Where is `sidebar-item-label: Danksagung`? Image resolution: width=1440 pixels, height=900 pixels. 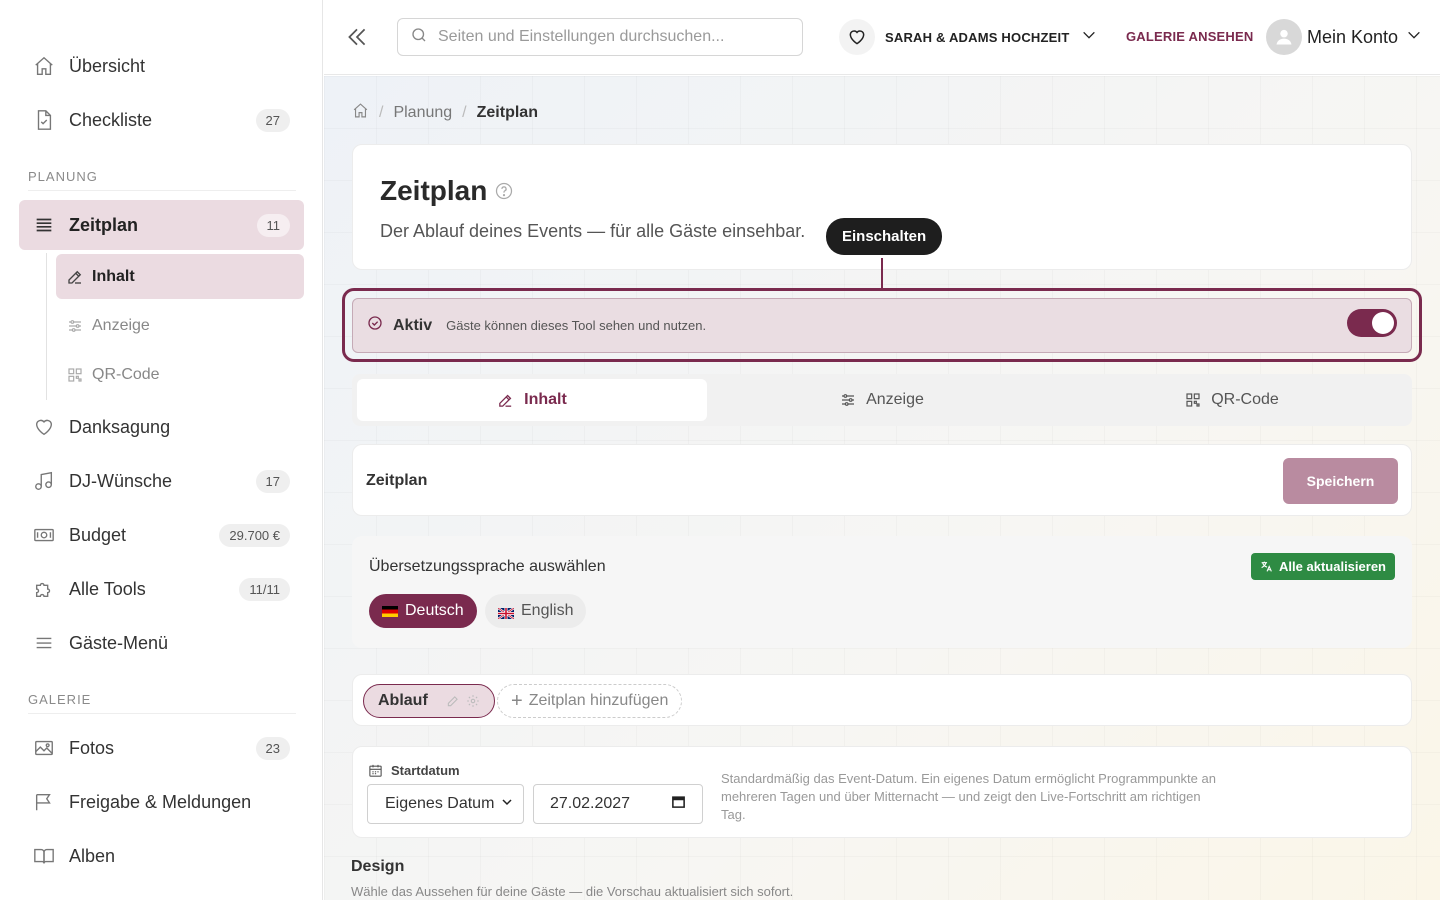
sidebar-item-label: Danksagung is located at coordinates (120, 426).